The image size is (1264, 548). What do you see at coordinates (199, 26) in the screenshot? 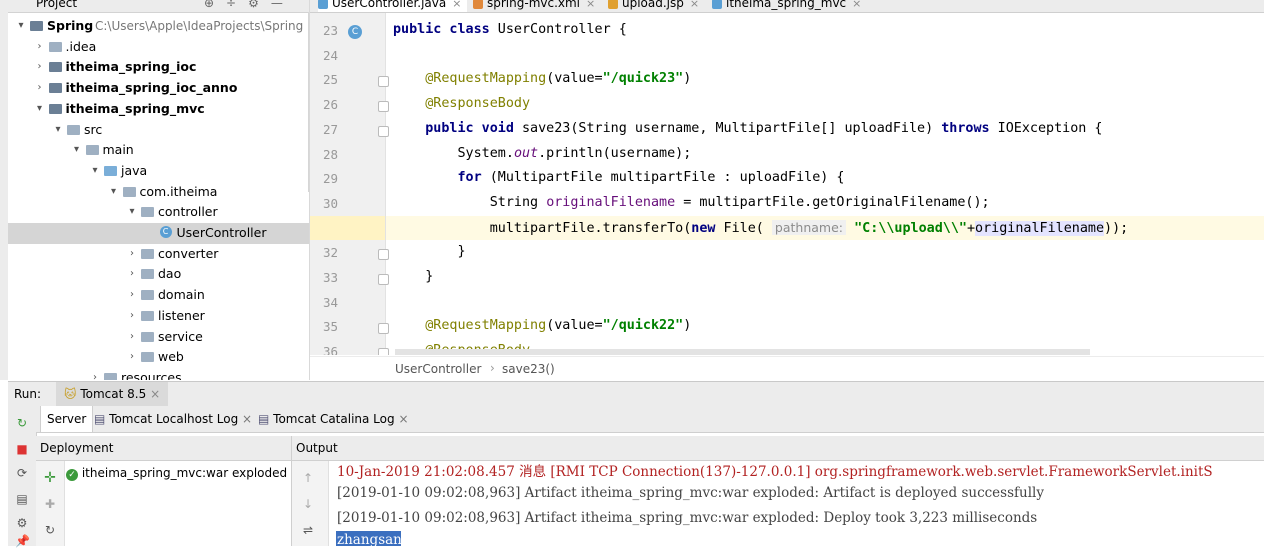
I see `tree-item-path: C:\Users\Apple\IdeaProjects\Spring` at bounding box center [199, 26].